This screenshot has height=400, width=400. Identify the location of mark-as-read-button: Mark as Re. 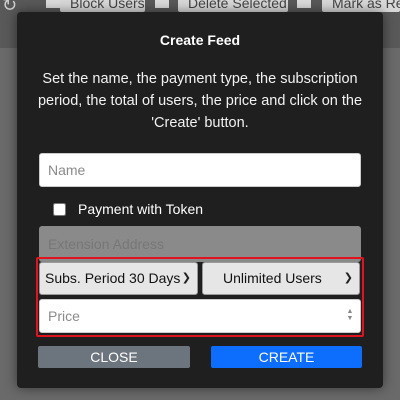
(361, 6).